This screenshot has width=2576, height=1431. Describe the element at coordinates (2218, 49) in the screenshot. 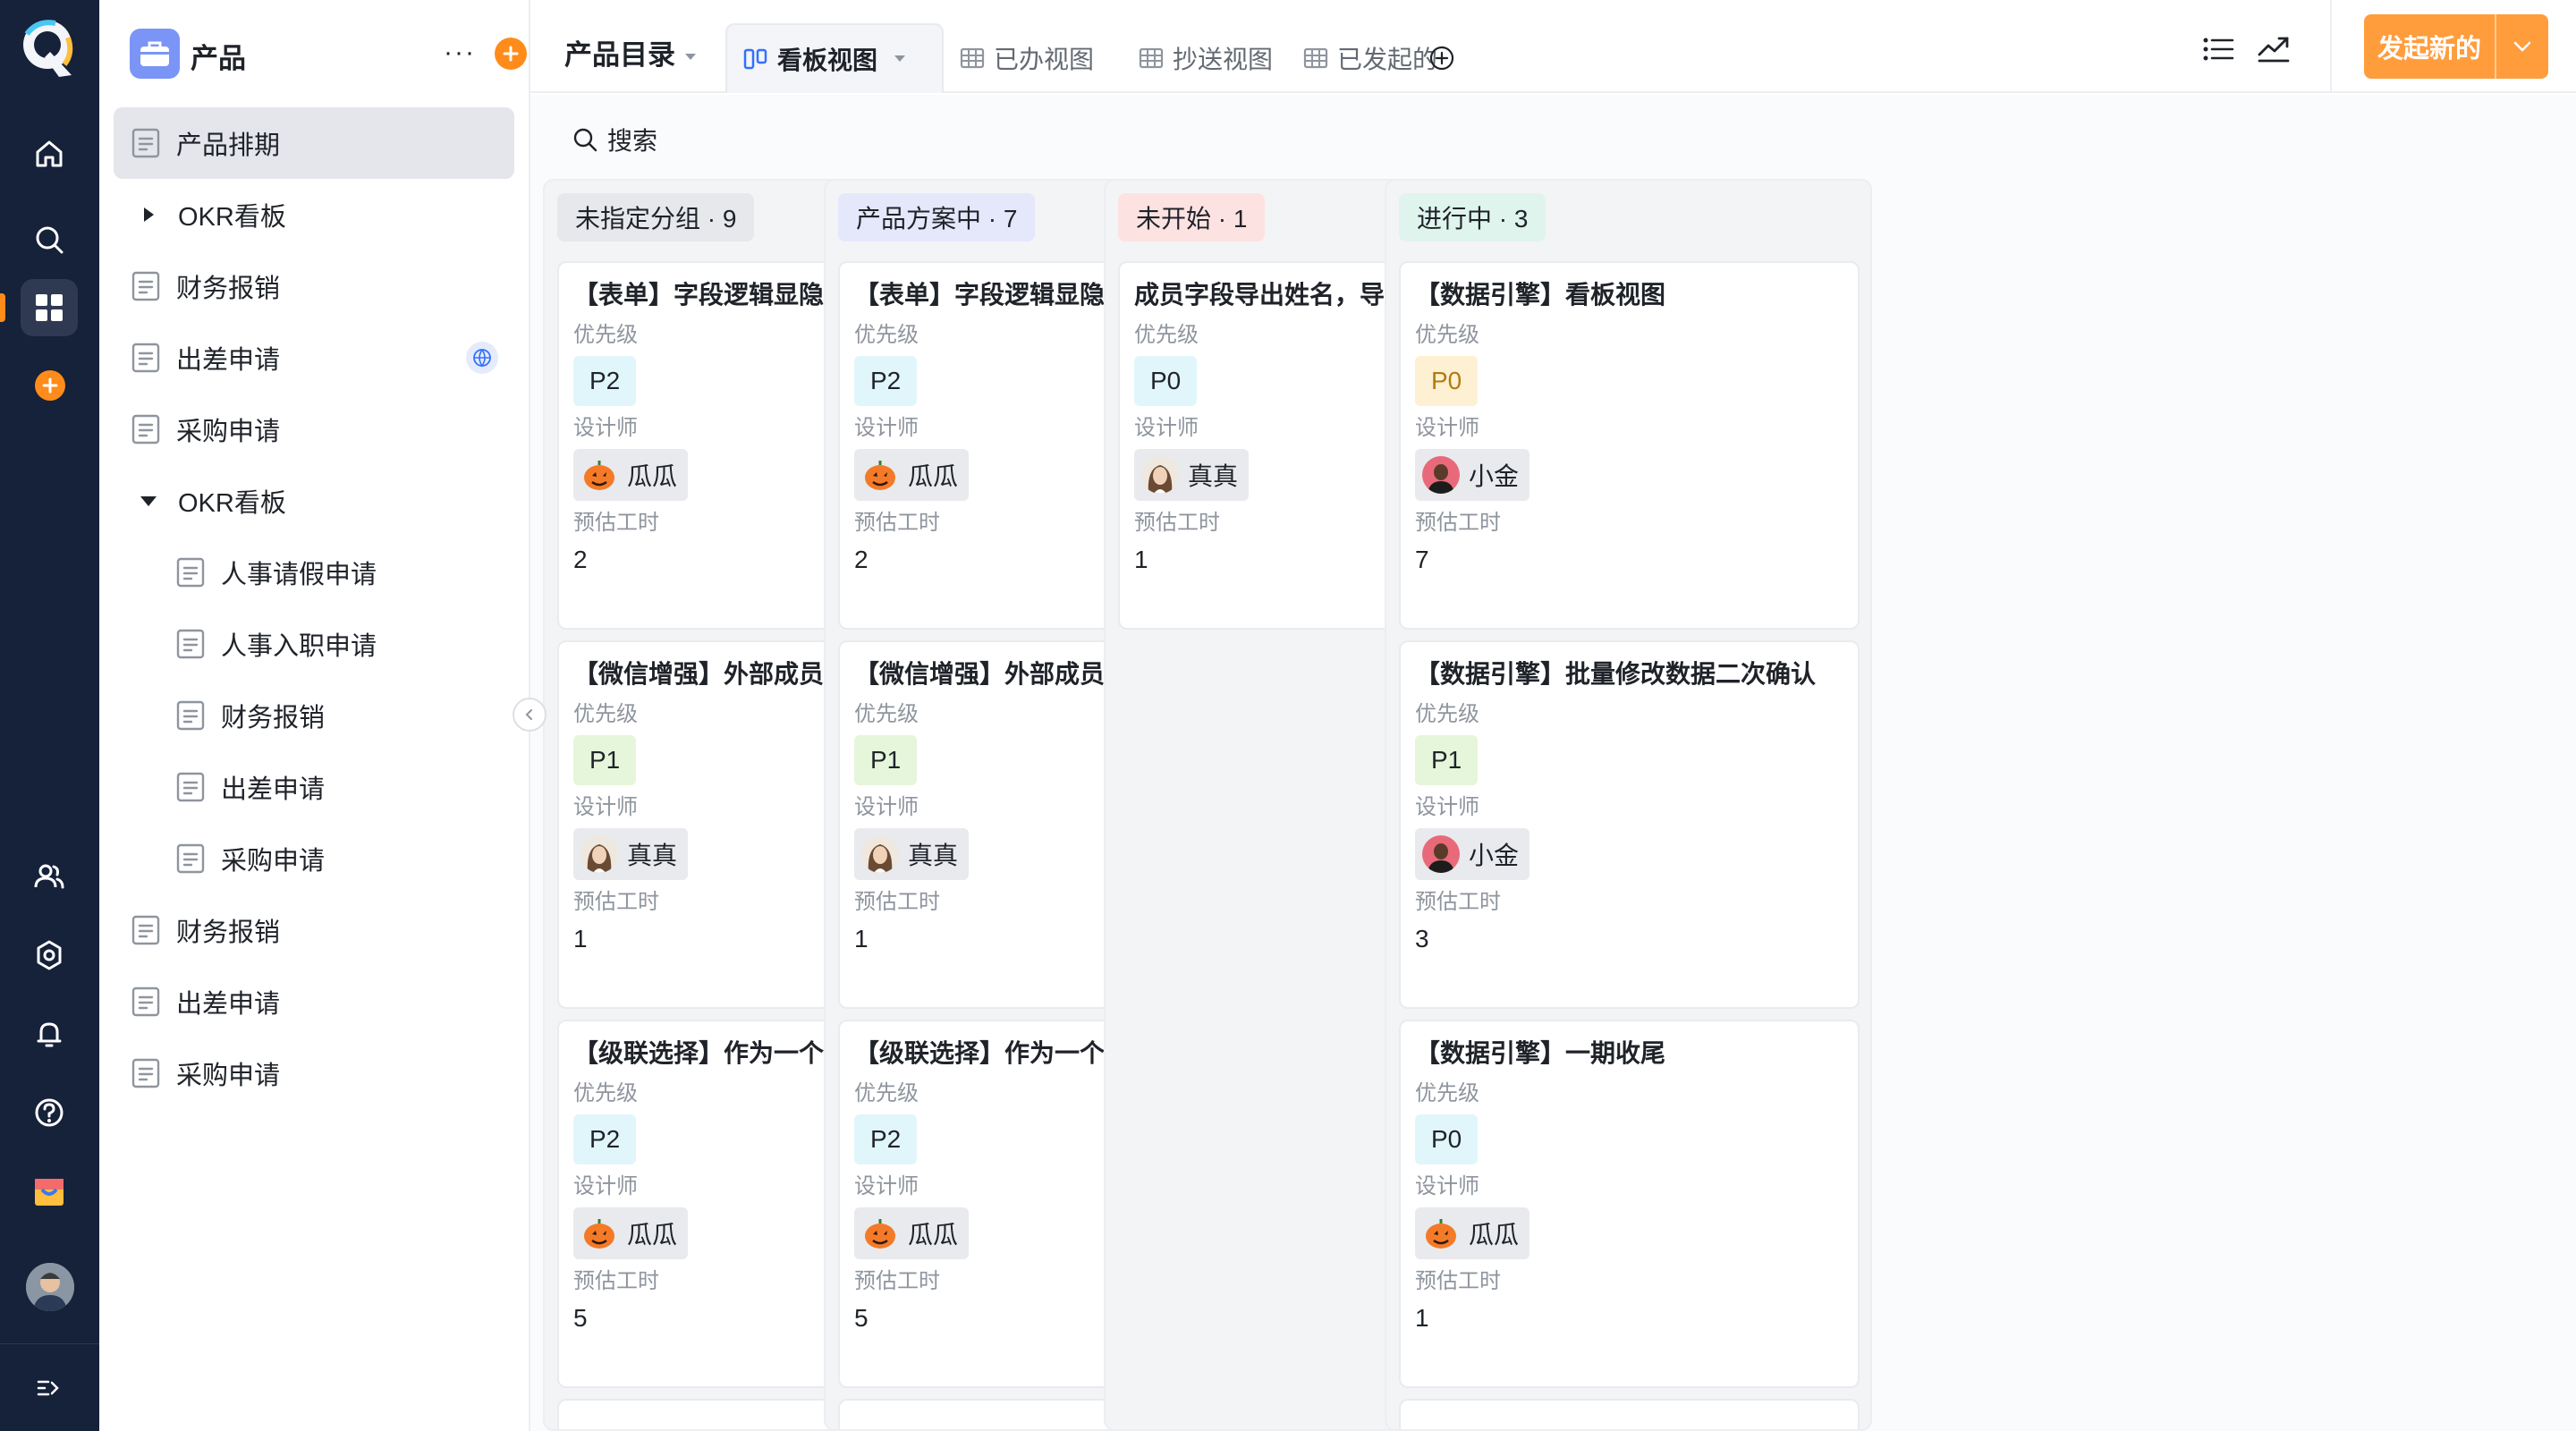

I see `list-icon` at that location.